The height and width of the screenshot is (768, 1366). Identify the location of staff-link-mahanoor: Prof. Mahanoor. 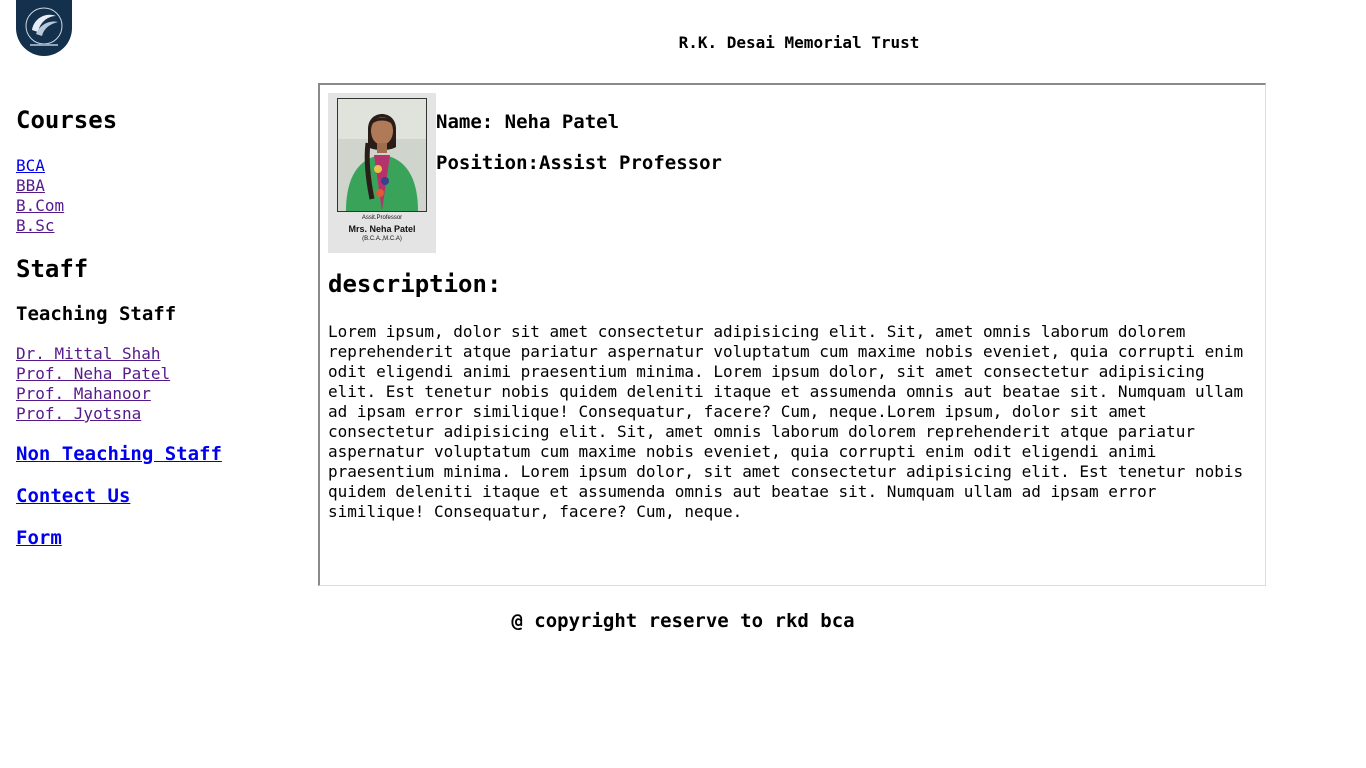
(156, 394).